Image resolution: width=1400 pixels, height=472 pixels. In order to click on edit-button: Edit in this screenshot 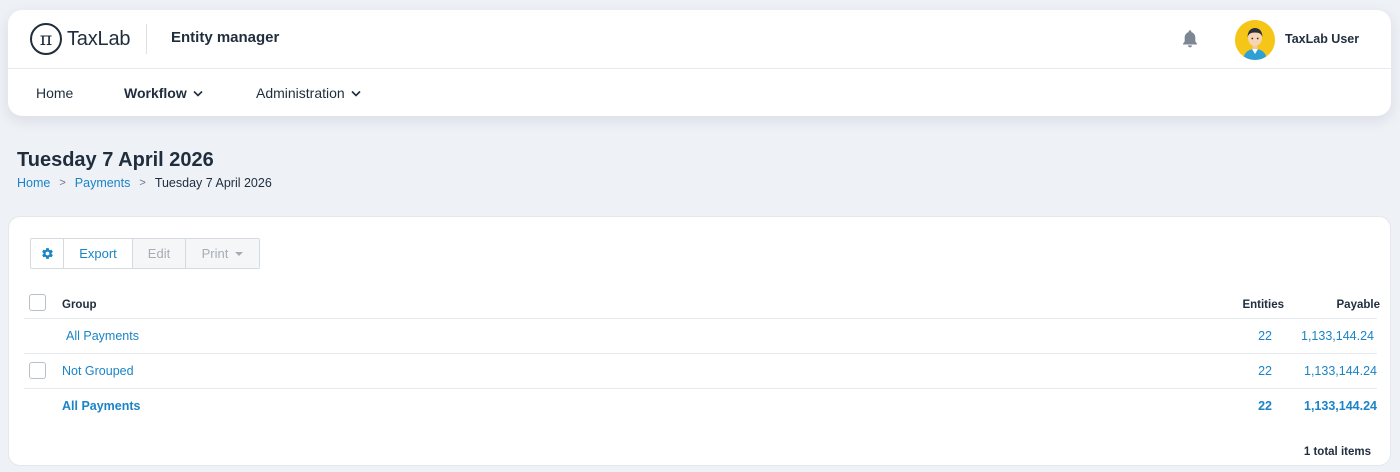, I will do `click(159, 253)`.